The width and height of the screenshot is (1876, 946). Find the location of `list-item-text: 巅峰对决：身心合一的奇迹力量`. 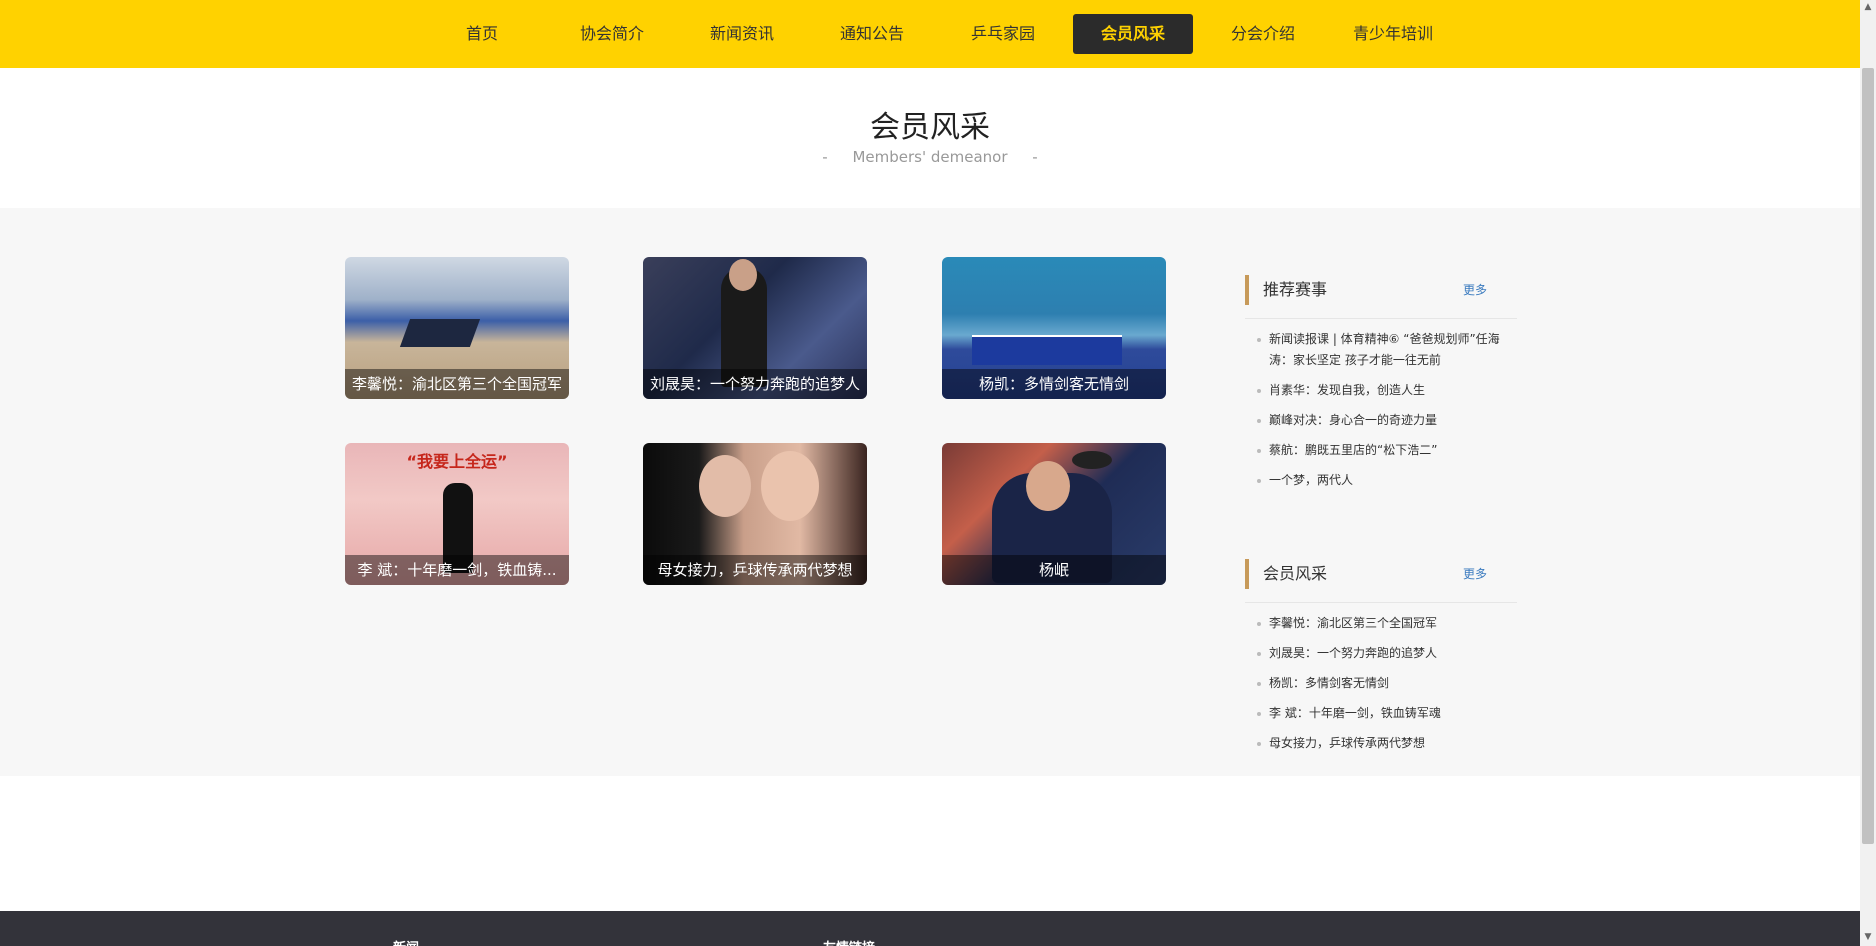

list-item-text: 巅峰对决：身心合一的奇迹力量 is located at coordinates (1353, 420).